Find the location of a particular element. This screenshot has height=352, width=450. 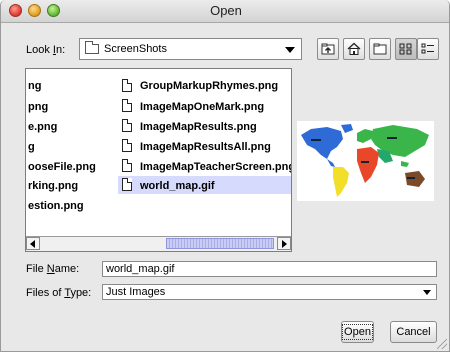

new-folder-icon is located at coordinates (380, 49).